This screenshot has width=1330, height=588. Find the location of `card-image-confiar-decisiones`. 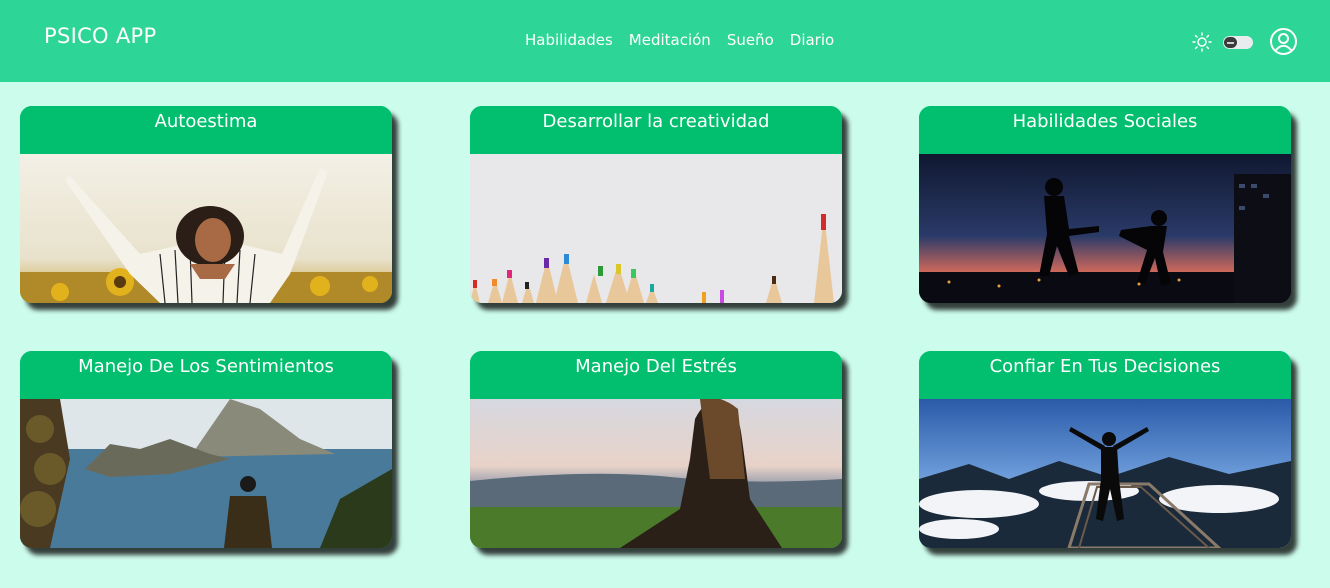

card-image-confiar-decisiones is located at coordinates (1105, 473).